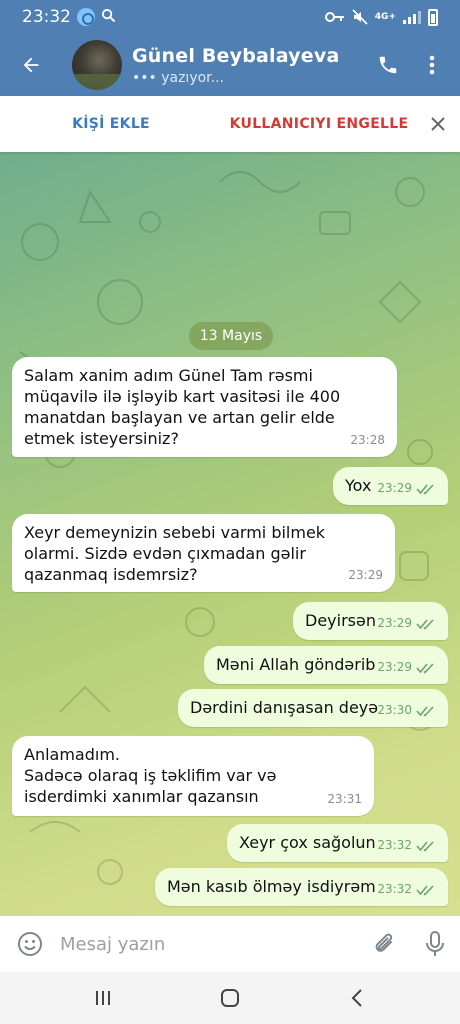 This screenshot has height=1024, width=460. I want to click on more-options-button, so click(432, 65).